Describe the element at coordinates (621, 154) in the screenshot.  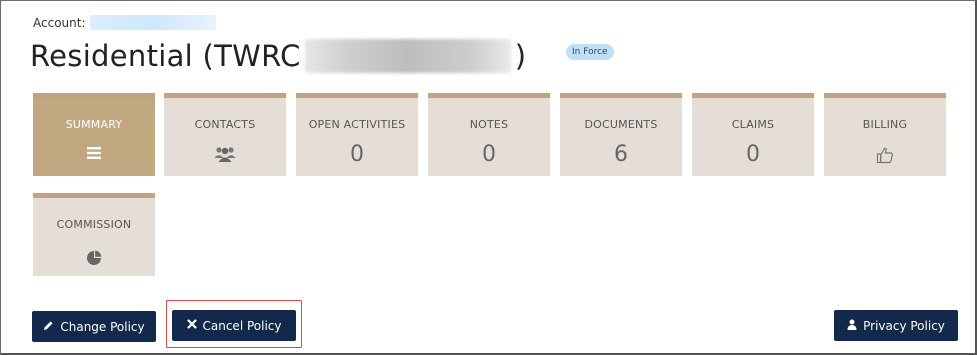
I see `tile-documents-count: 6` at that location.